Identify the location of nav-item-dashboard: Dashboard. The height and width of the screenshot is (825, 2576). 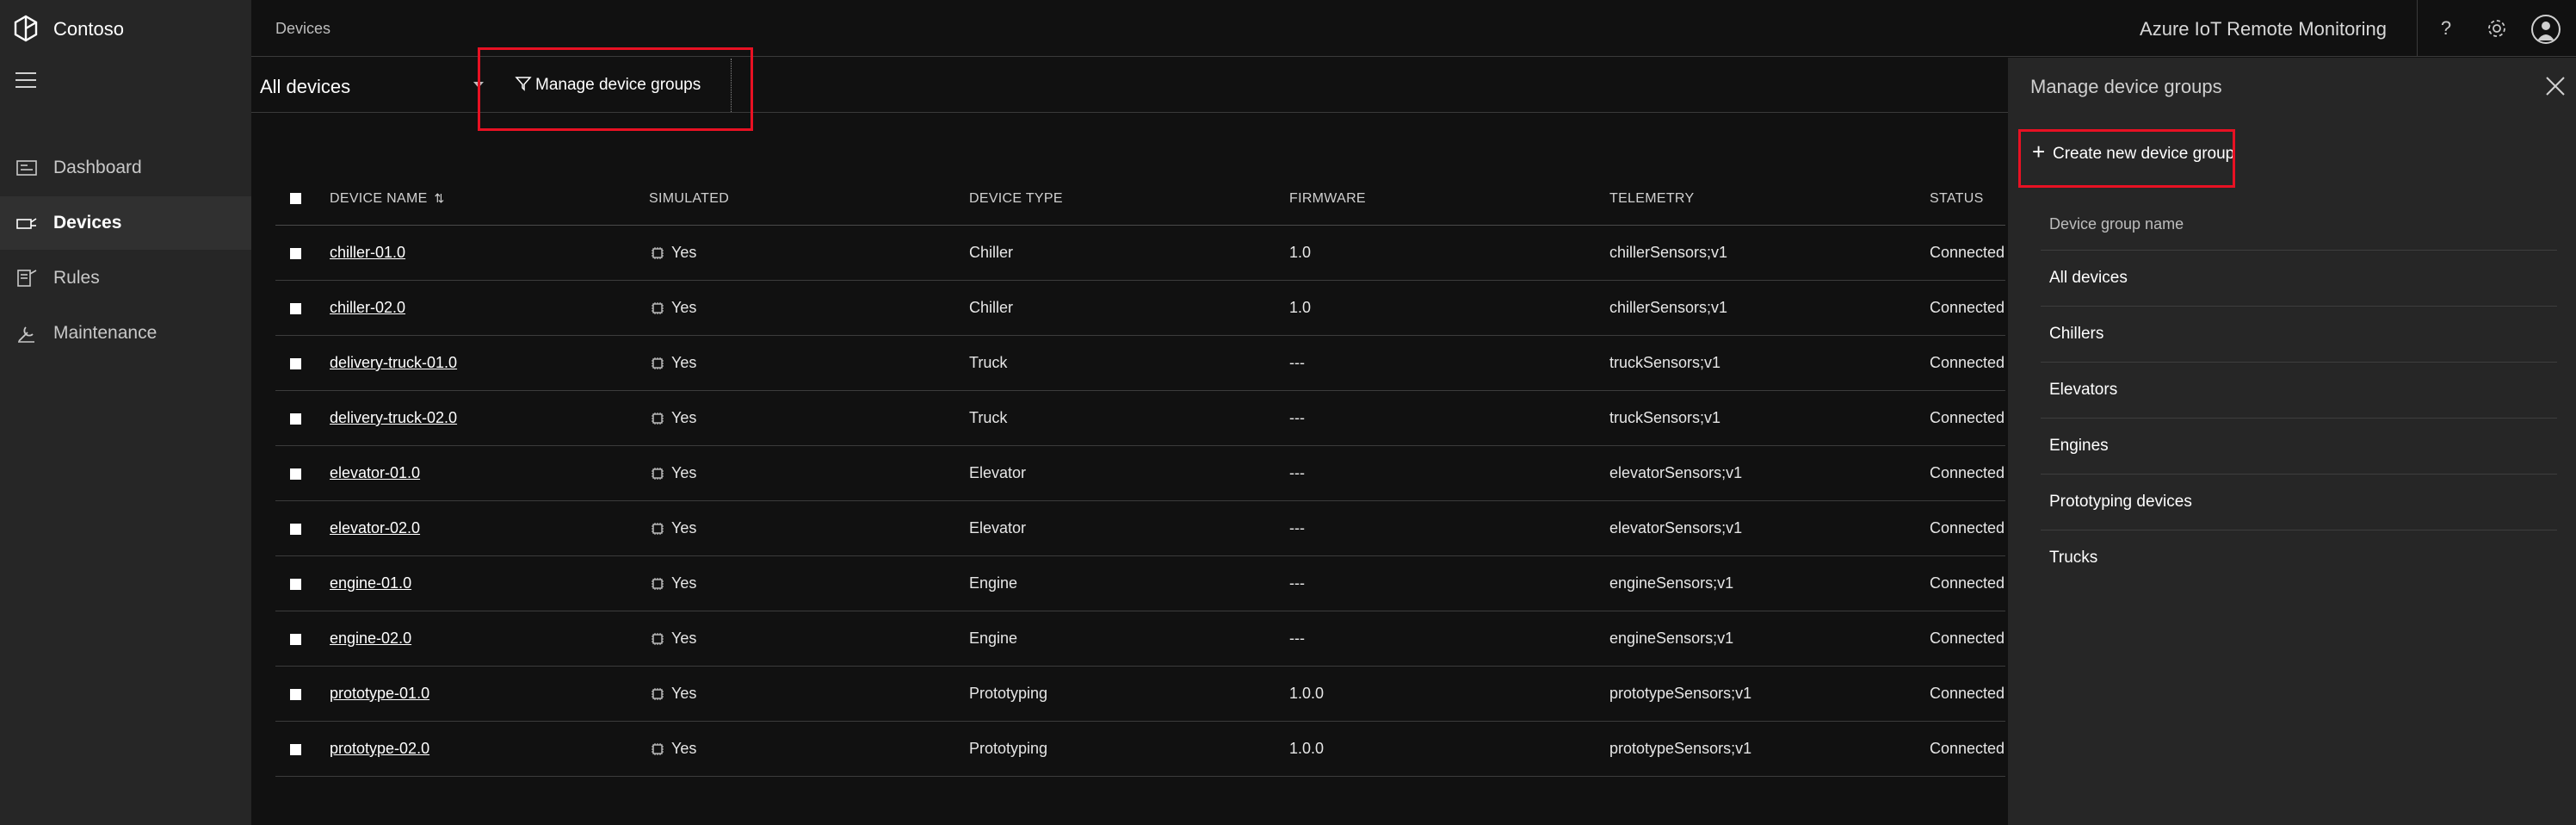
(125, 168).